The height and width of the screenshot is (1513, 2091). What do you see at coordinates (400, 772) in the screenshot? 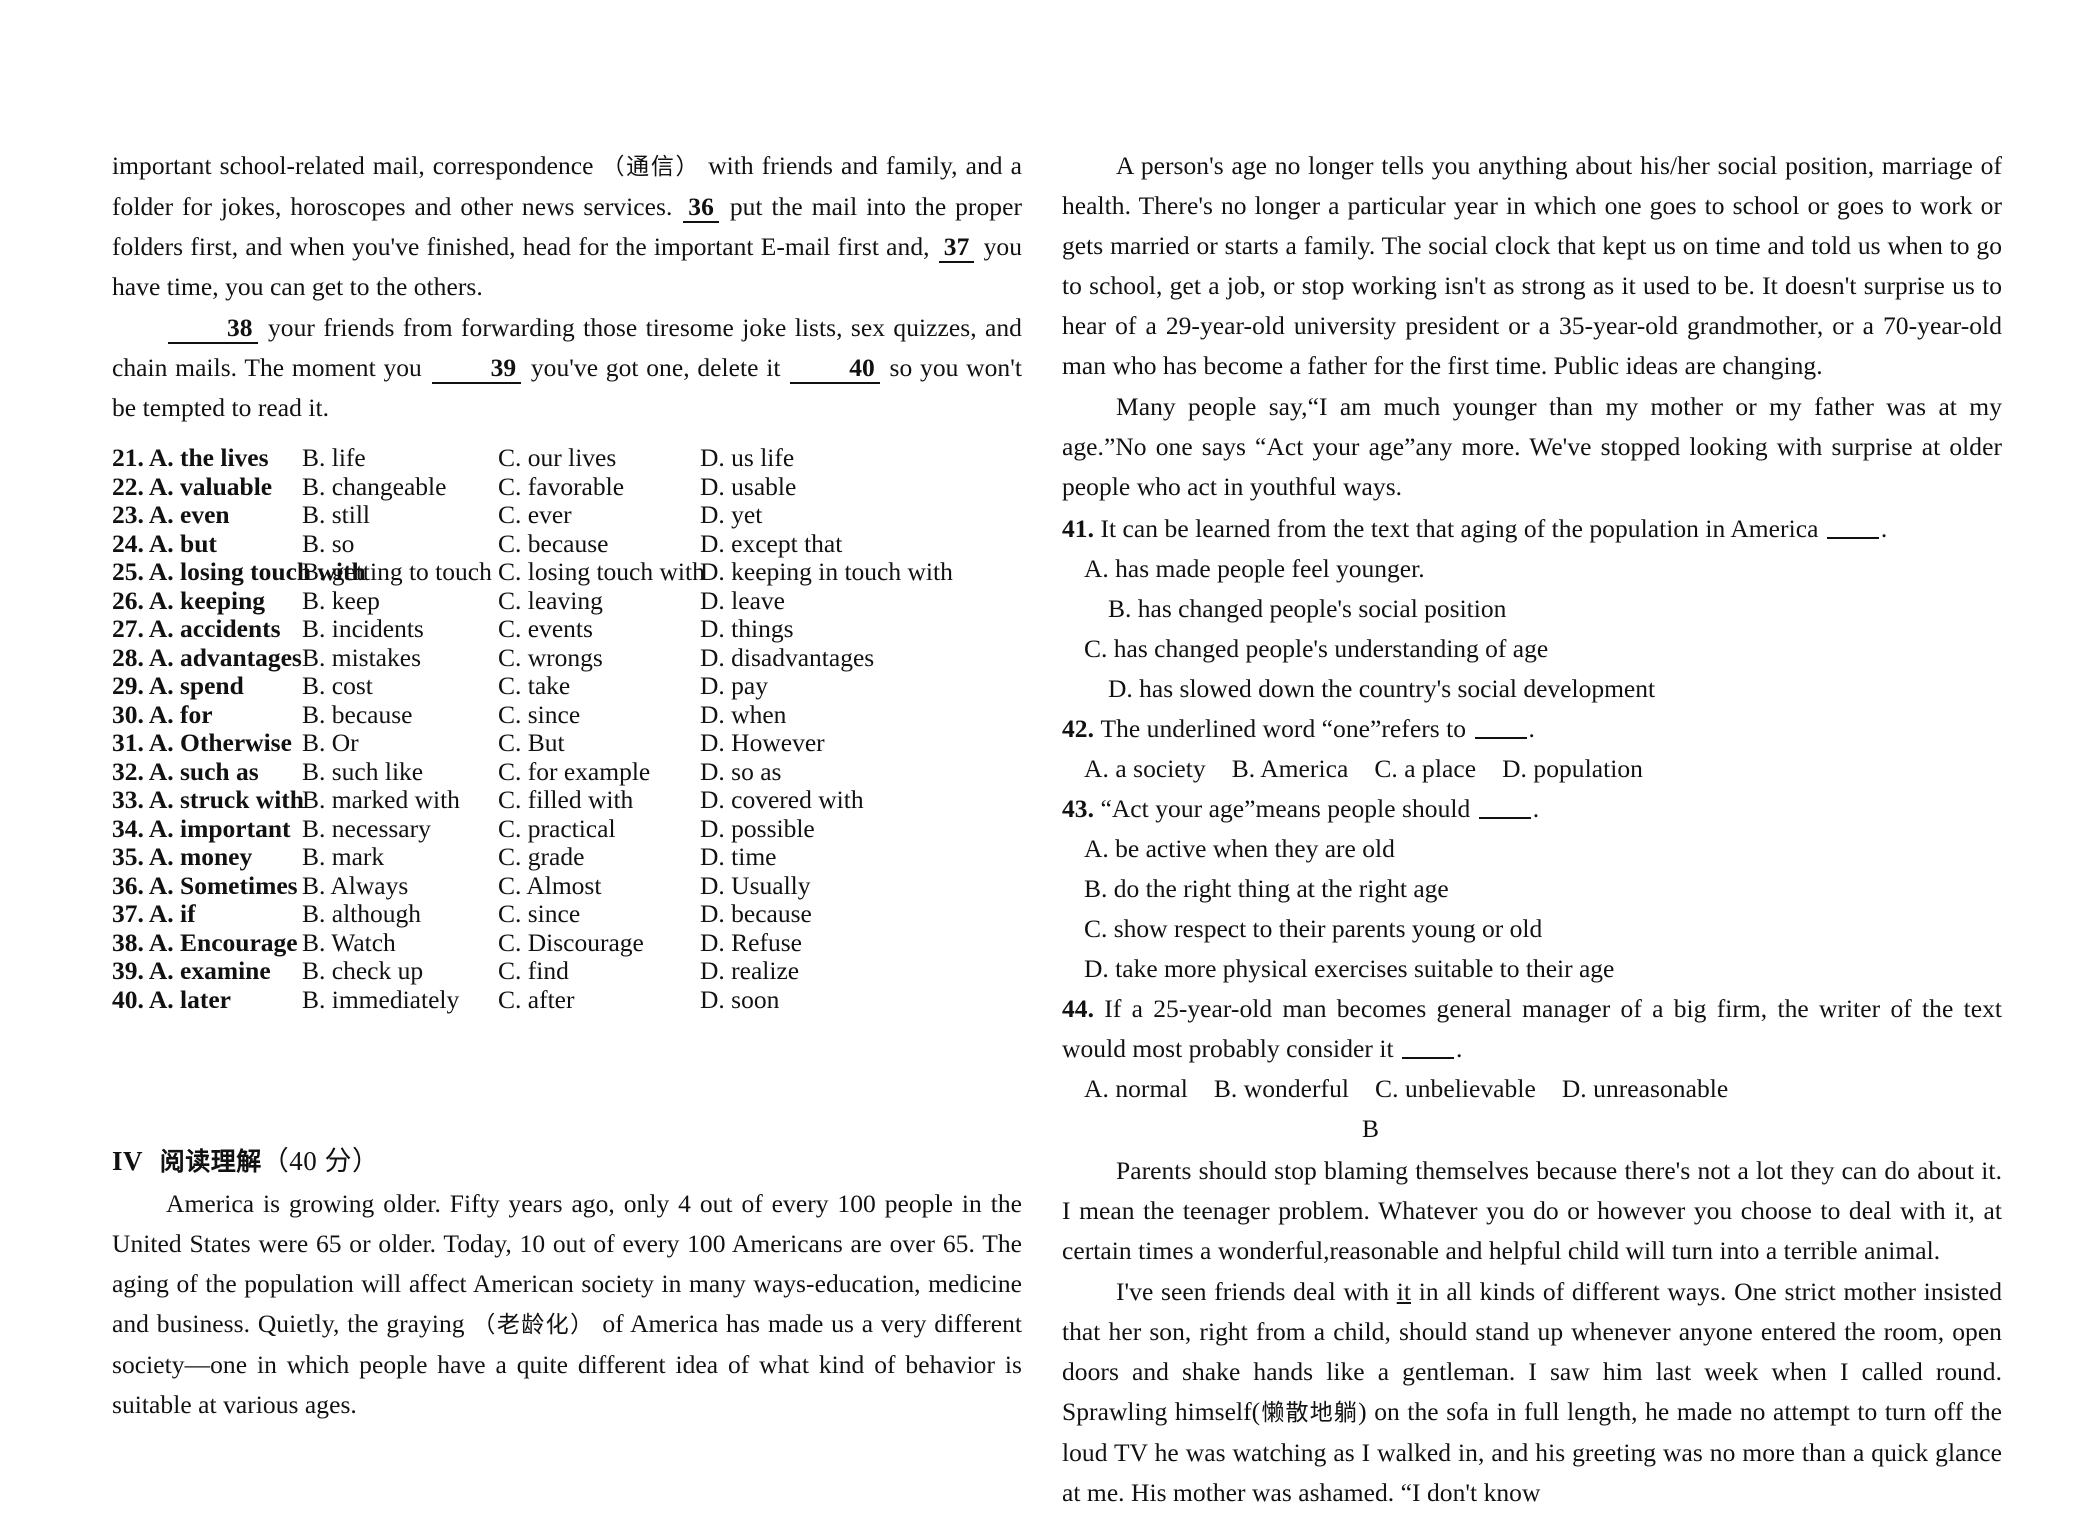
I see `cloze-option-b: B. such like` at bounding box center [400, 772].